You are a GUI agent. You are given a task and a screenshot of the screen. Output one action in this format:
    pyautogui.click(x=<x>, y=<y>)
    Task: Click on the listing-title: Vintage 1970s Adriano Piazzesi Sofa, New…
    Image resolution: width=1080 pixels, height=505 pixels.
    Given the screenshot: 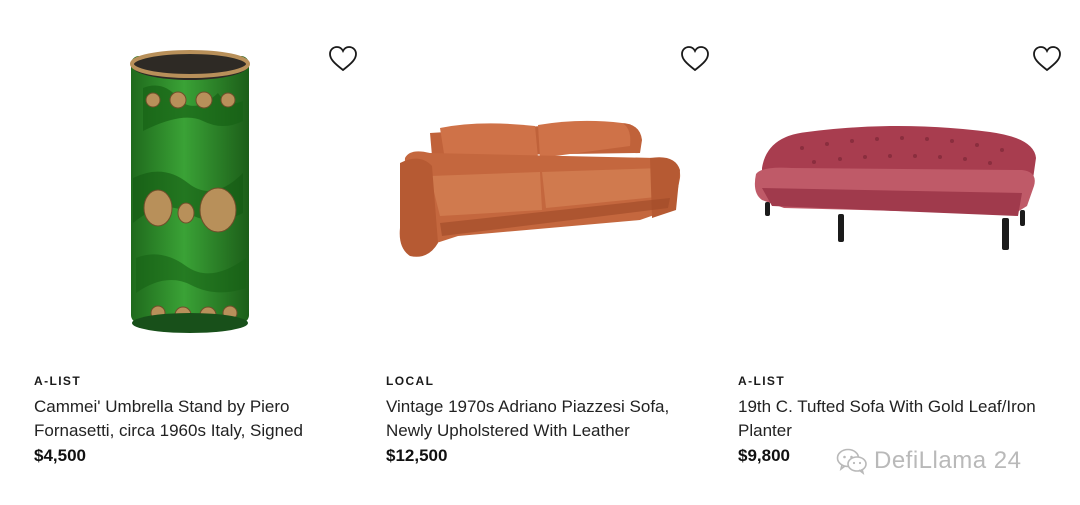 What is the action you would take?
    pyautogui.click(x=546, y=419)
    